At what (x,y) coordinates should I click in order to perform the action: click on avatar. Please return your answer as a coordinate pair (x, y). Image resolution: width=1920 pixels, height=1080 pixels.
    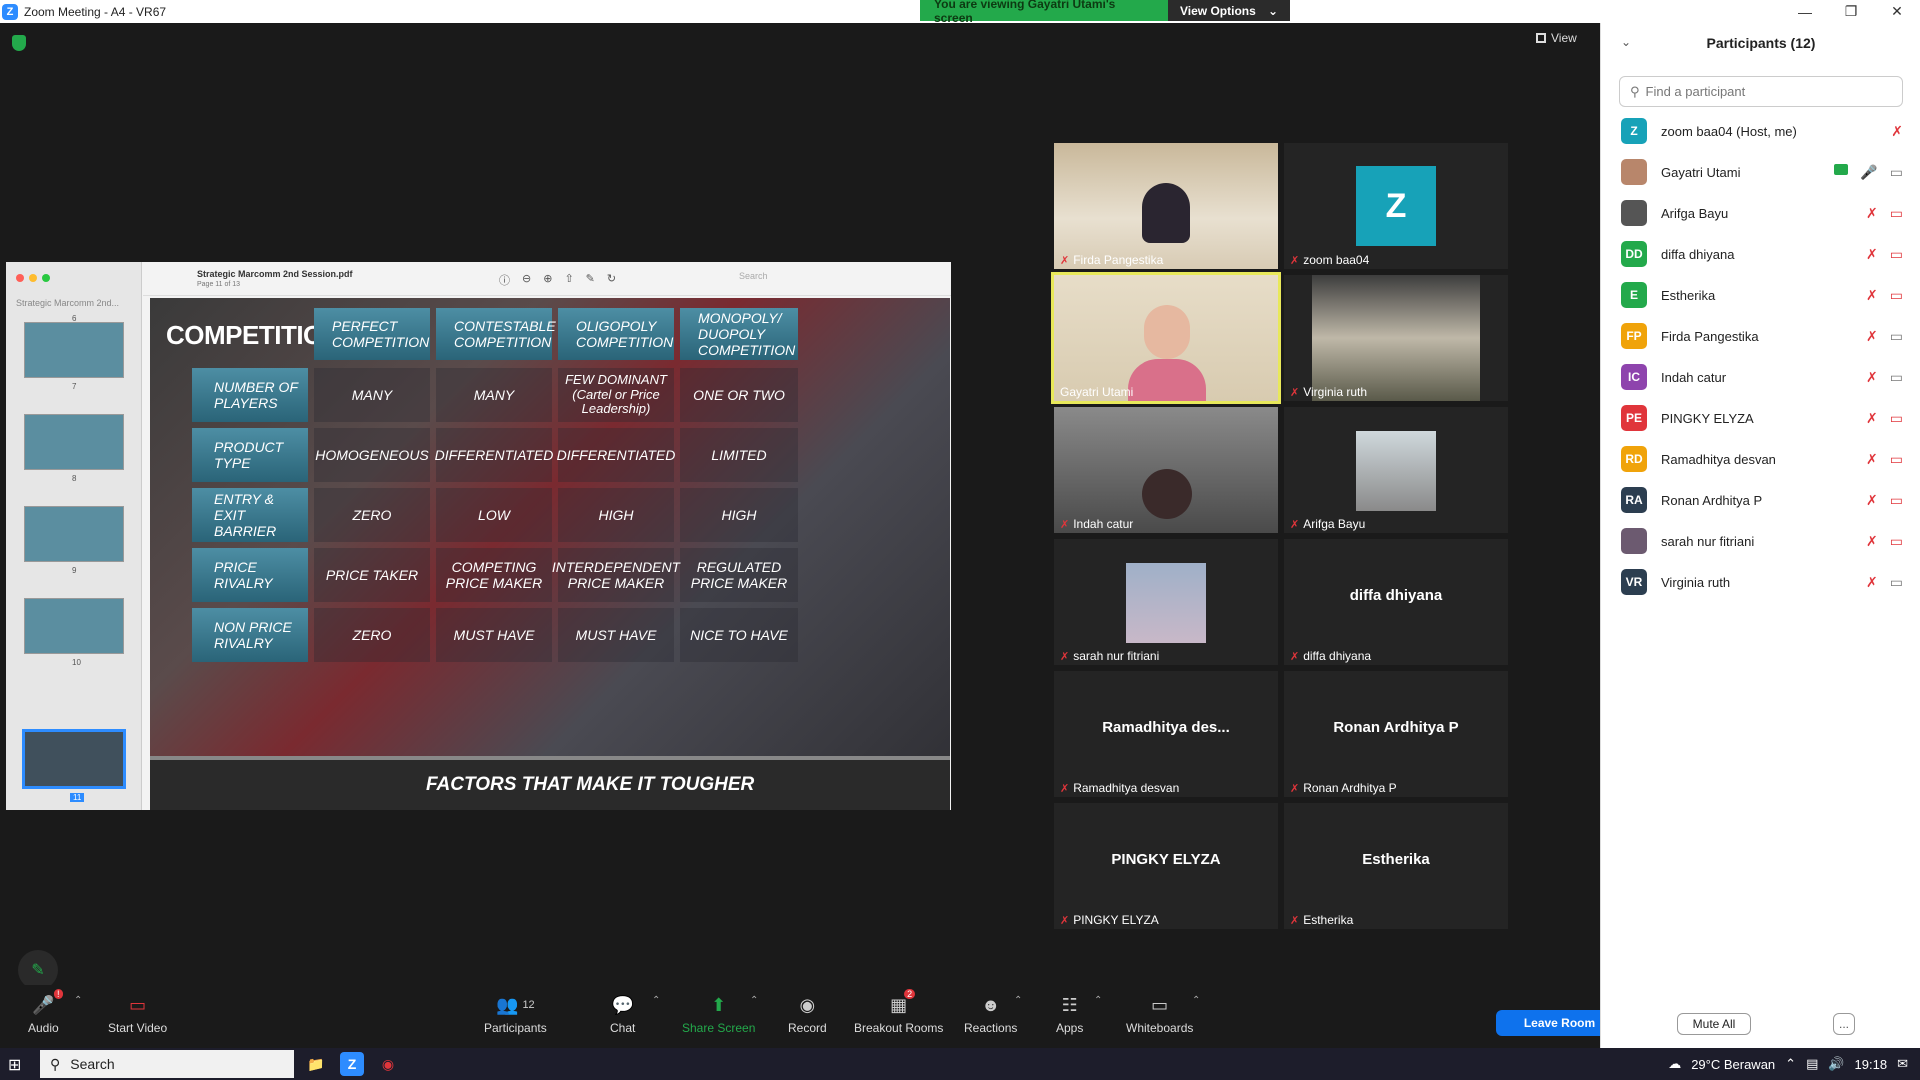
    Looking at the image, I should click on (1634, 541).